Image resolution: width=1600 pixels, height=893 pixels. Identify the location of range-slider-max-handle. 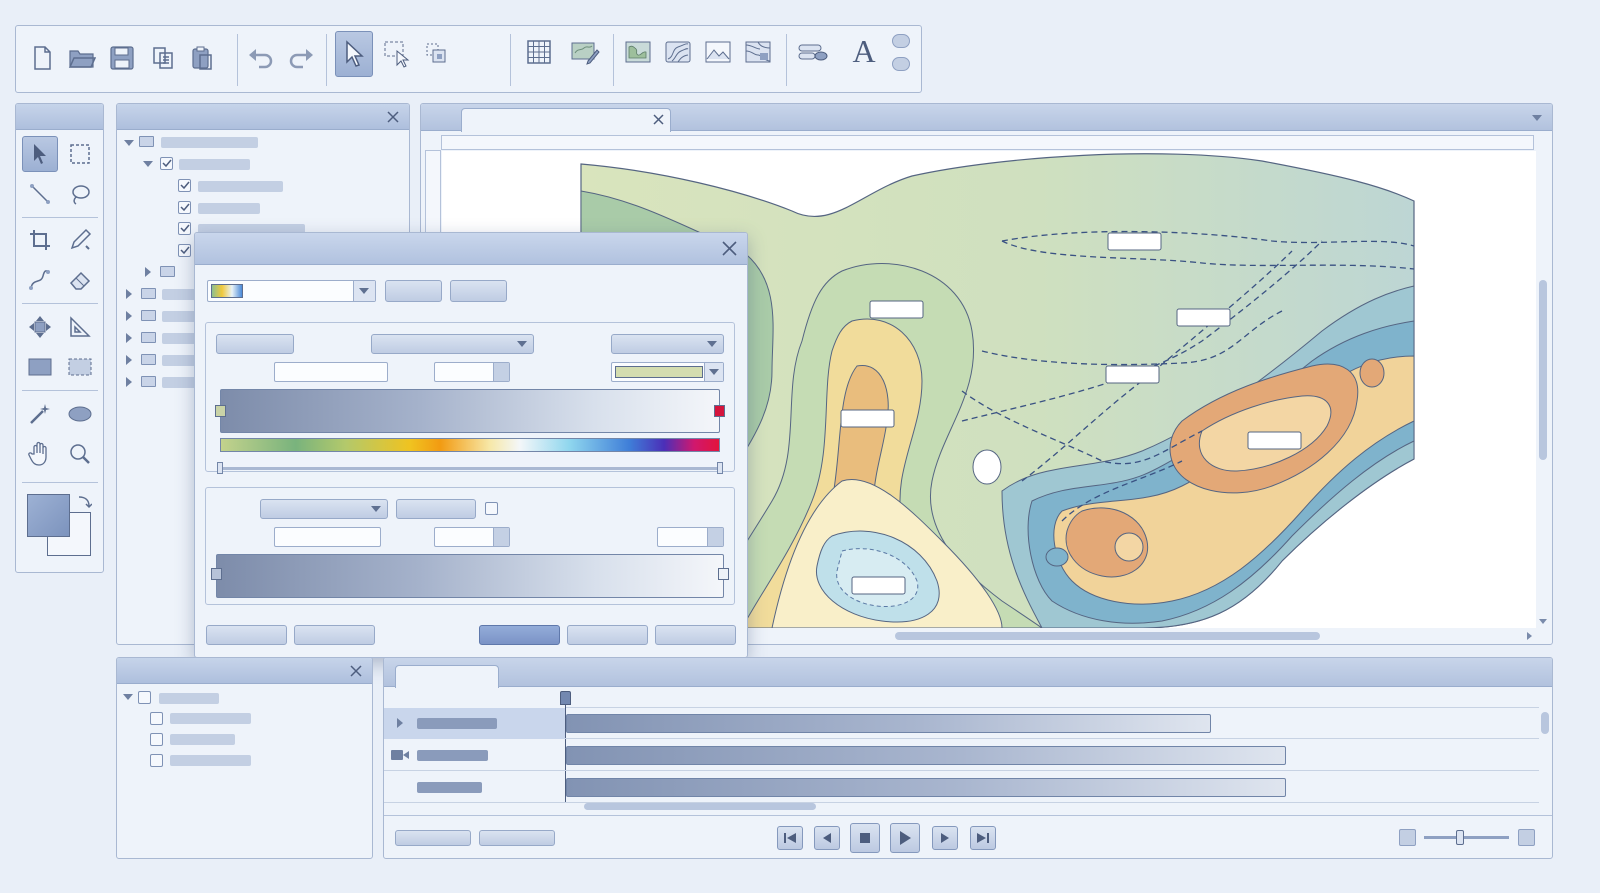
(720, 468).